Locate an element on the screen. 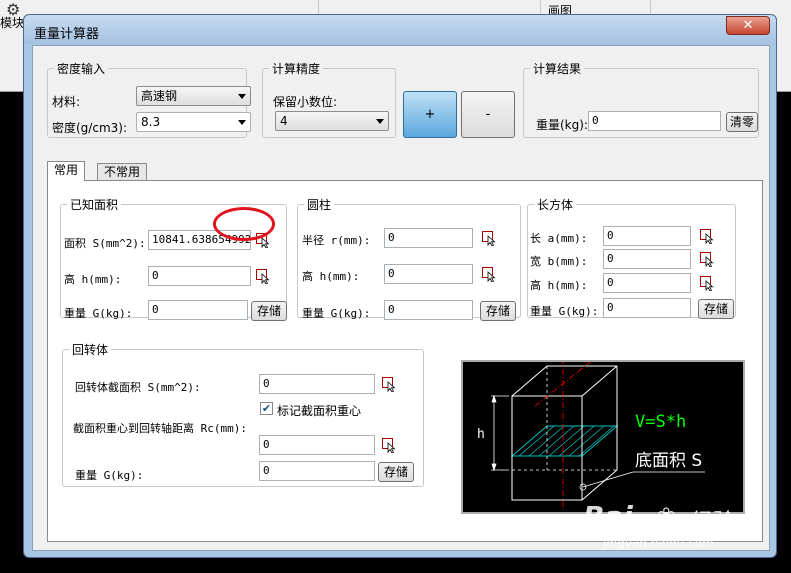 The height and width of the screenshot is (573, 791). cuboid-diagram: h V=S*h 底面积 S is located at coordinates (591, 434).